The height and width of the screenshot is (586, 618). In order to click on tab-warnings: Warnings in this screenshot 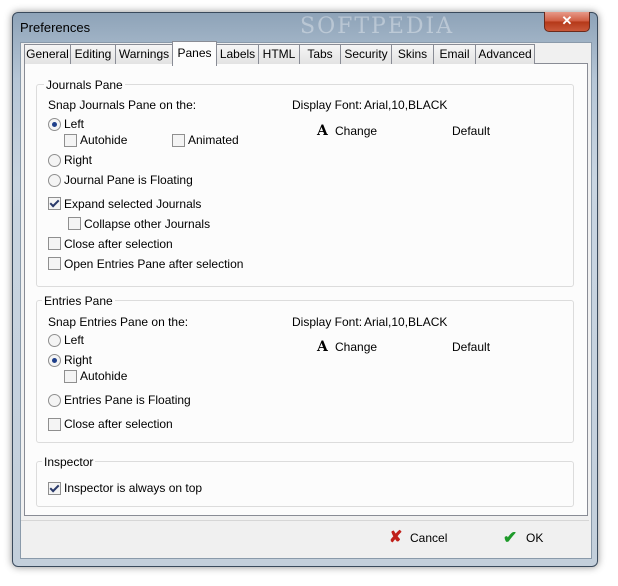, I will do `click(144, 54)`.